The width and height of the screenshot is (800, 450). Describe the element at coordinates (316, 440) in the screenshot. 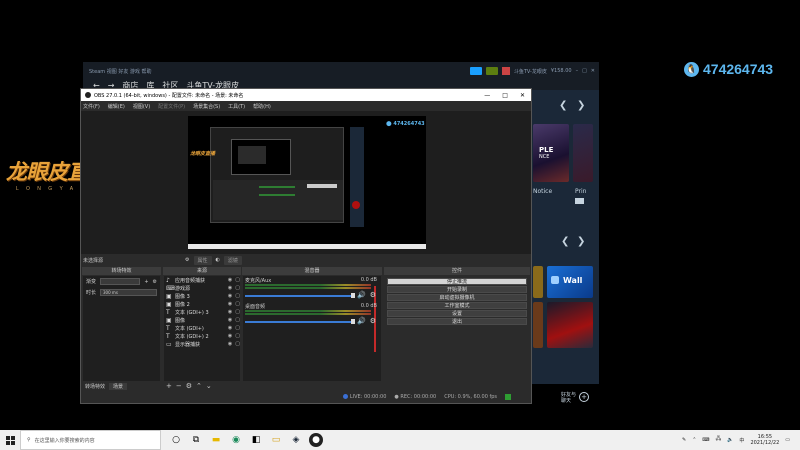

I see `obs-icon: ●` at that location.